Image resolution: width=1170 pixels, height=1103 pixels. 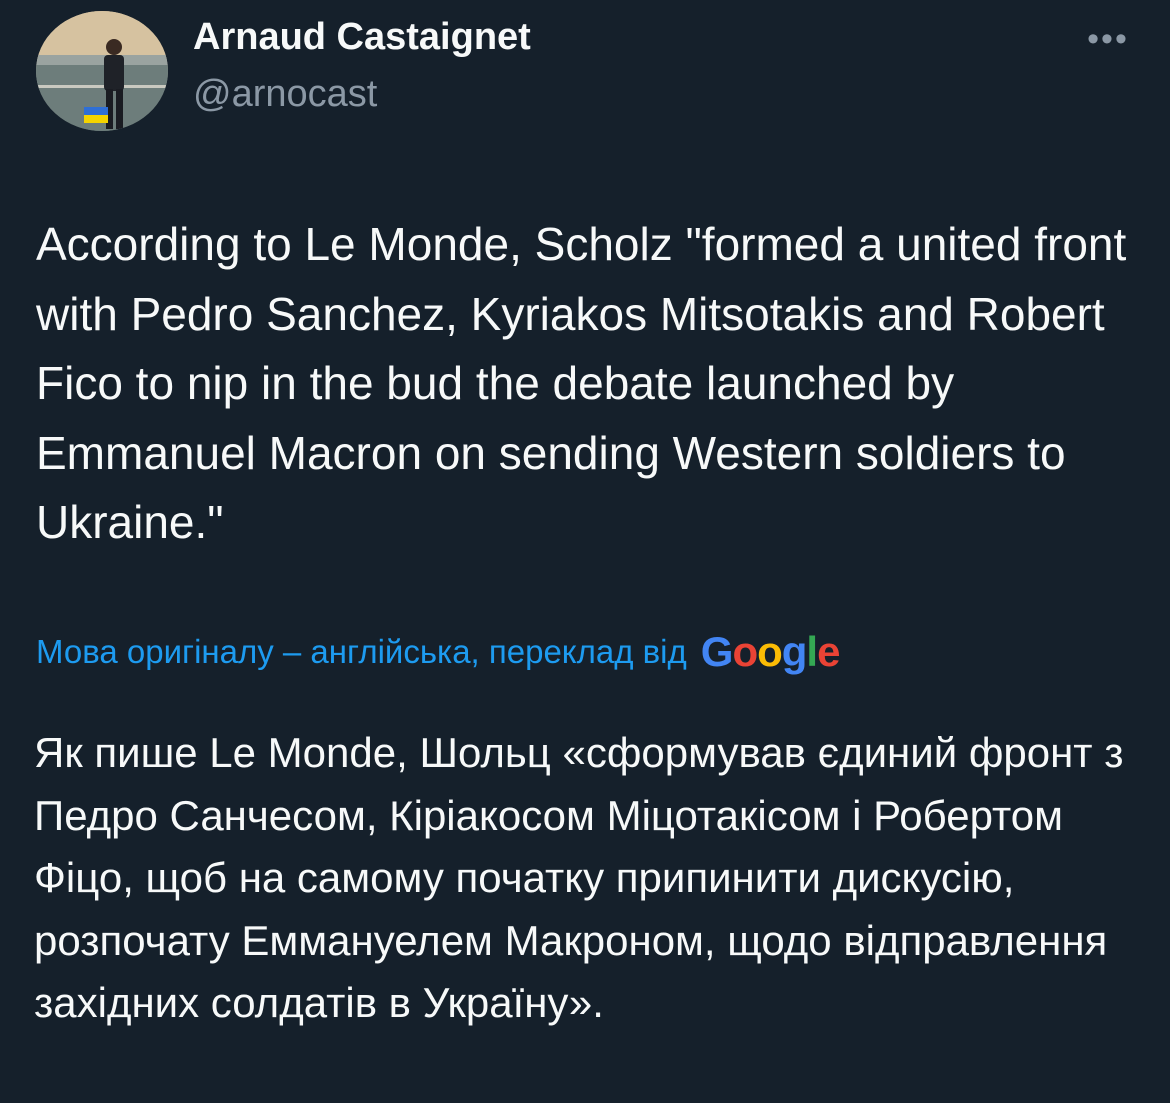 I want to click on more-options-button: •••, so click(x=1108, y=42).